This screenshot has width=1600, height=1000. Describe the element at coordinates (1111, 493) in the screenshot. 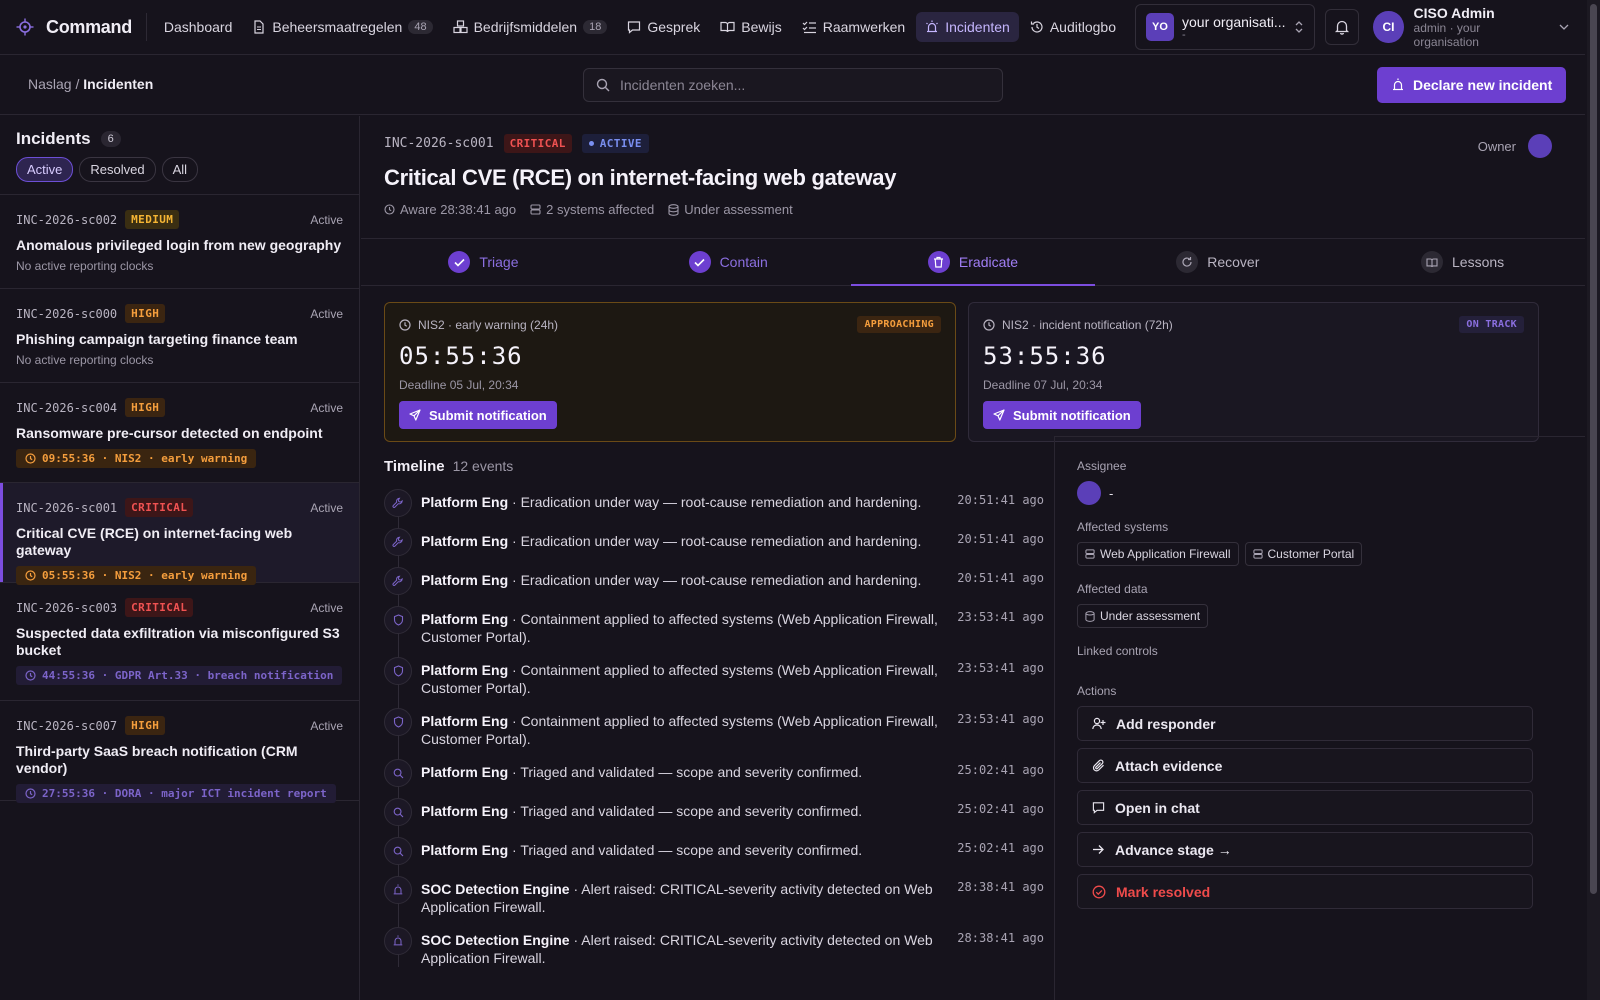

I see `assignee-value: -` at that location.